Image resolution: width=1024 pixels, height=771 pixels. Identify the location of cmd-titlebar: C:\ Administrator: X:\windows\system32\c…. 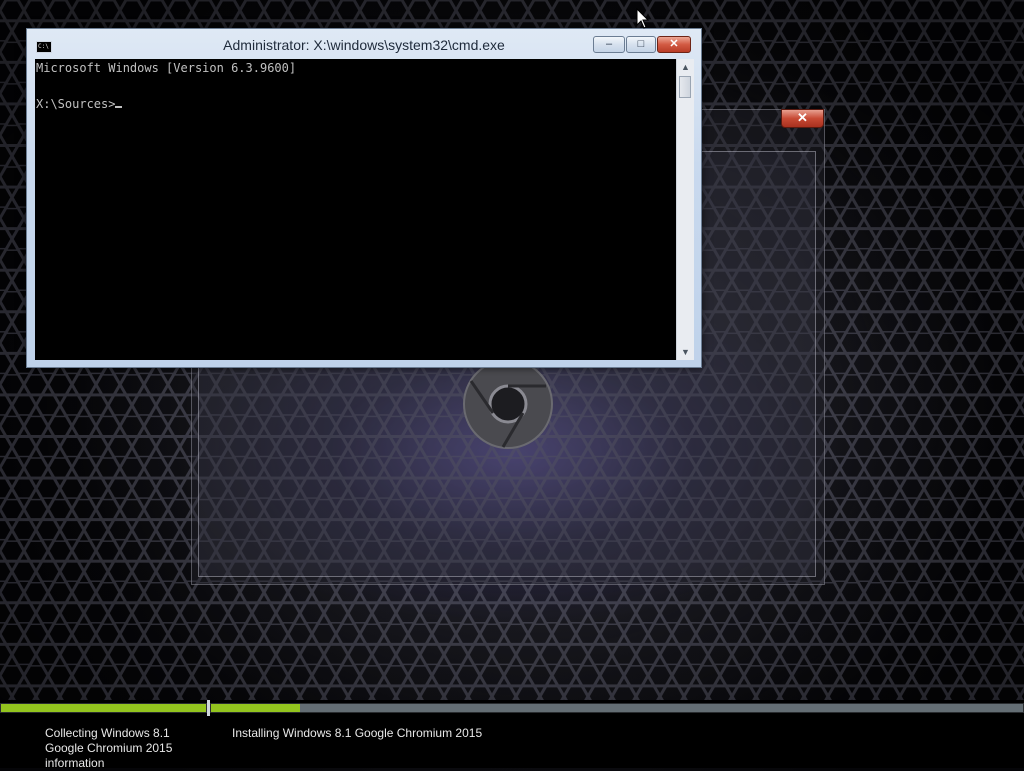
(364, 44).